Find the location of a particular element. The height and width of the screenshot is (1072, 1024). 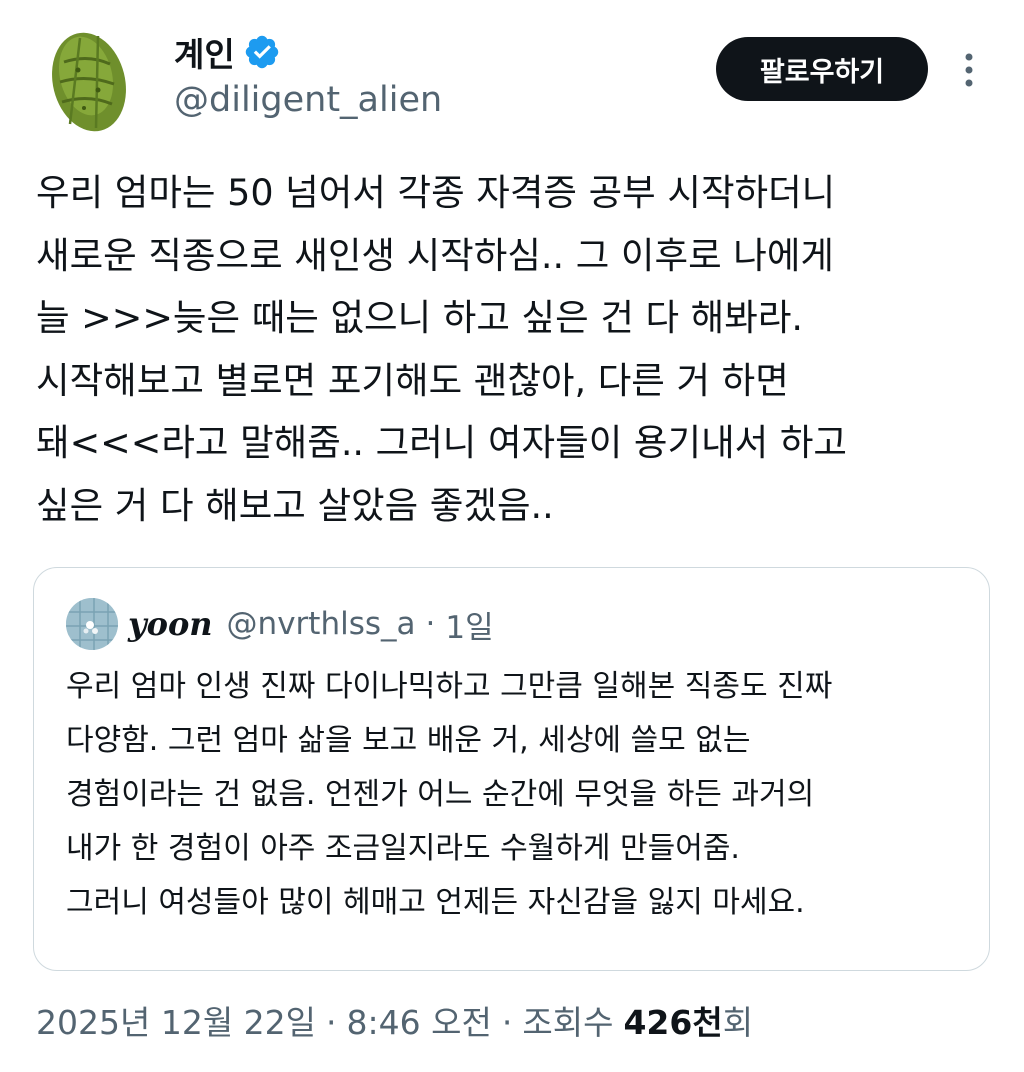

quote-author-handle: @nvrthlss_a is located at coordinates (321, 624).